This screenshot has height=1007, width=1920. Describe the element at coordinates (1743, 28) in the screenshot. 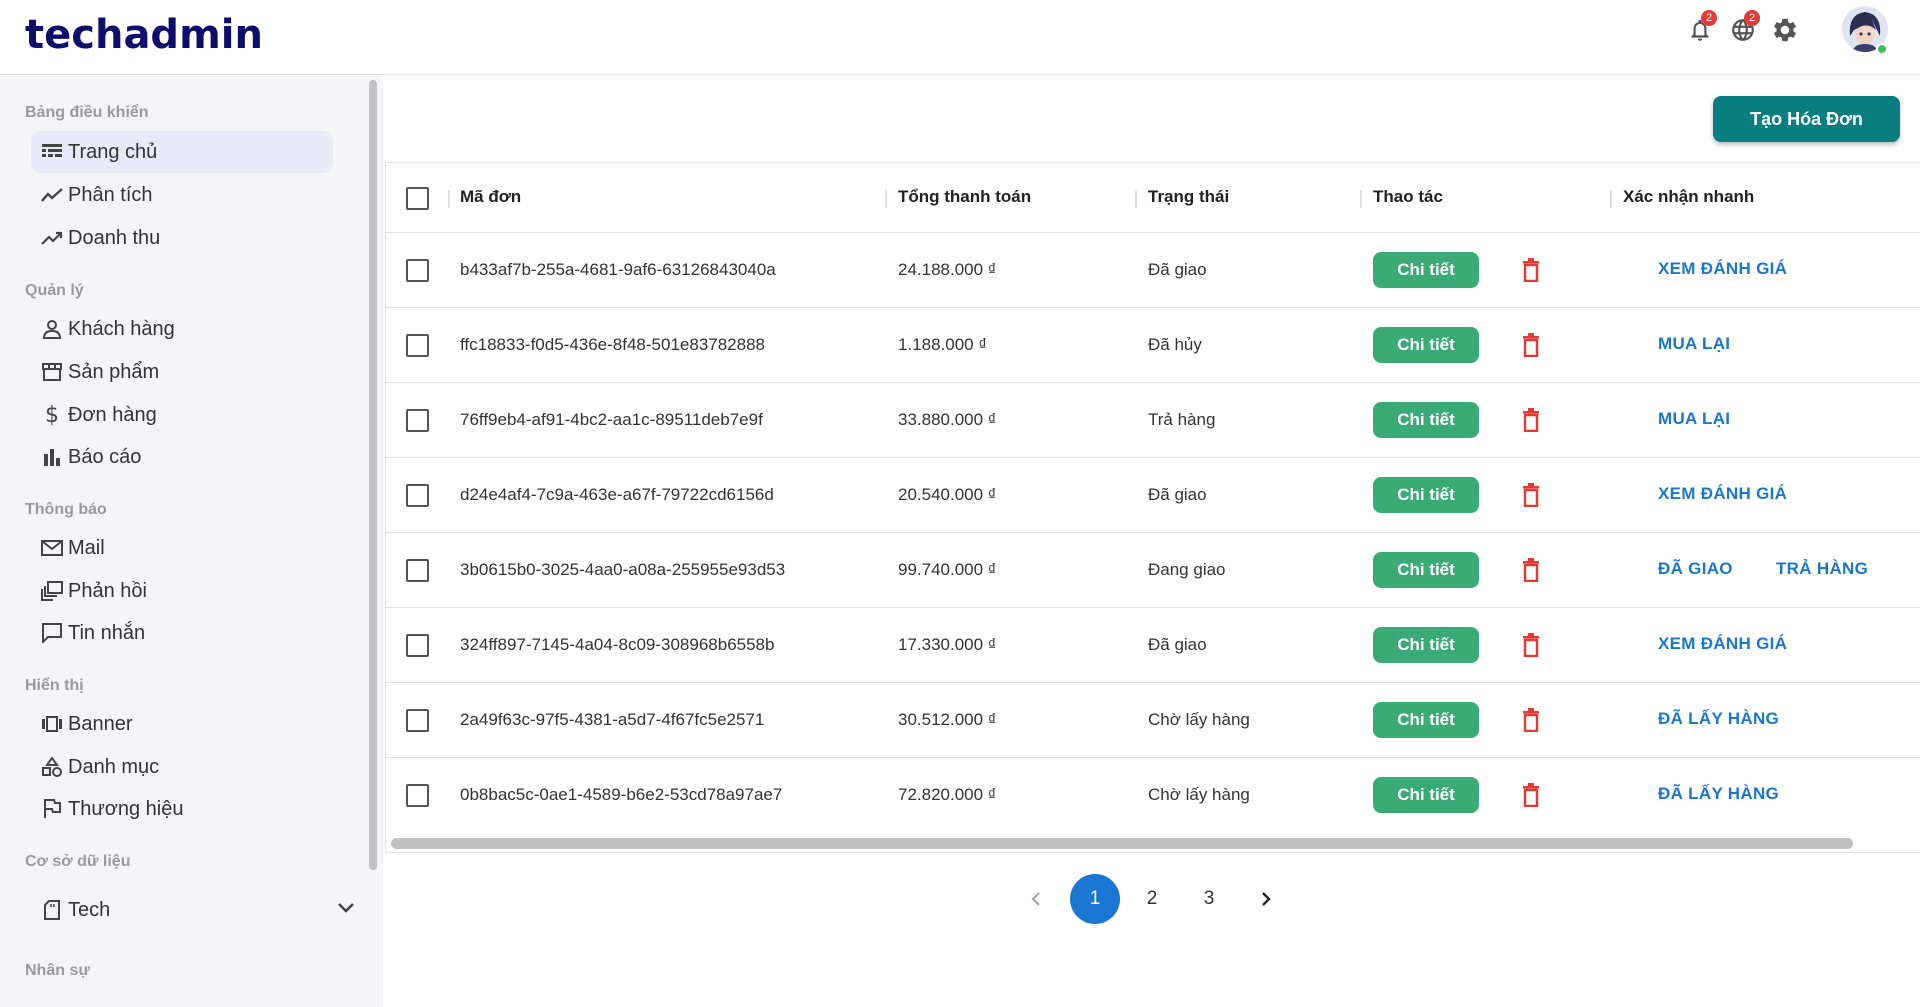

I see `language-button: 2` at that location.